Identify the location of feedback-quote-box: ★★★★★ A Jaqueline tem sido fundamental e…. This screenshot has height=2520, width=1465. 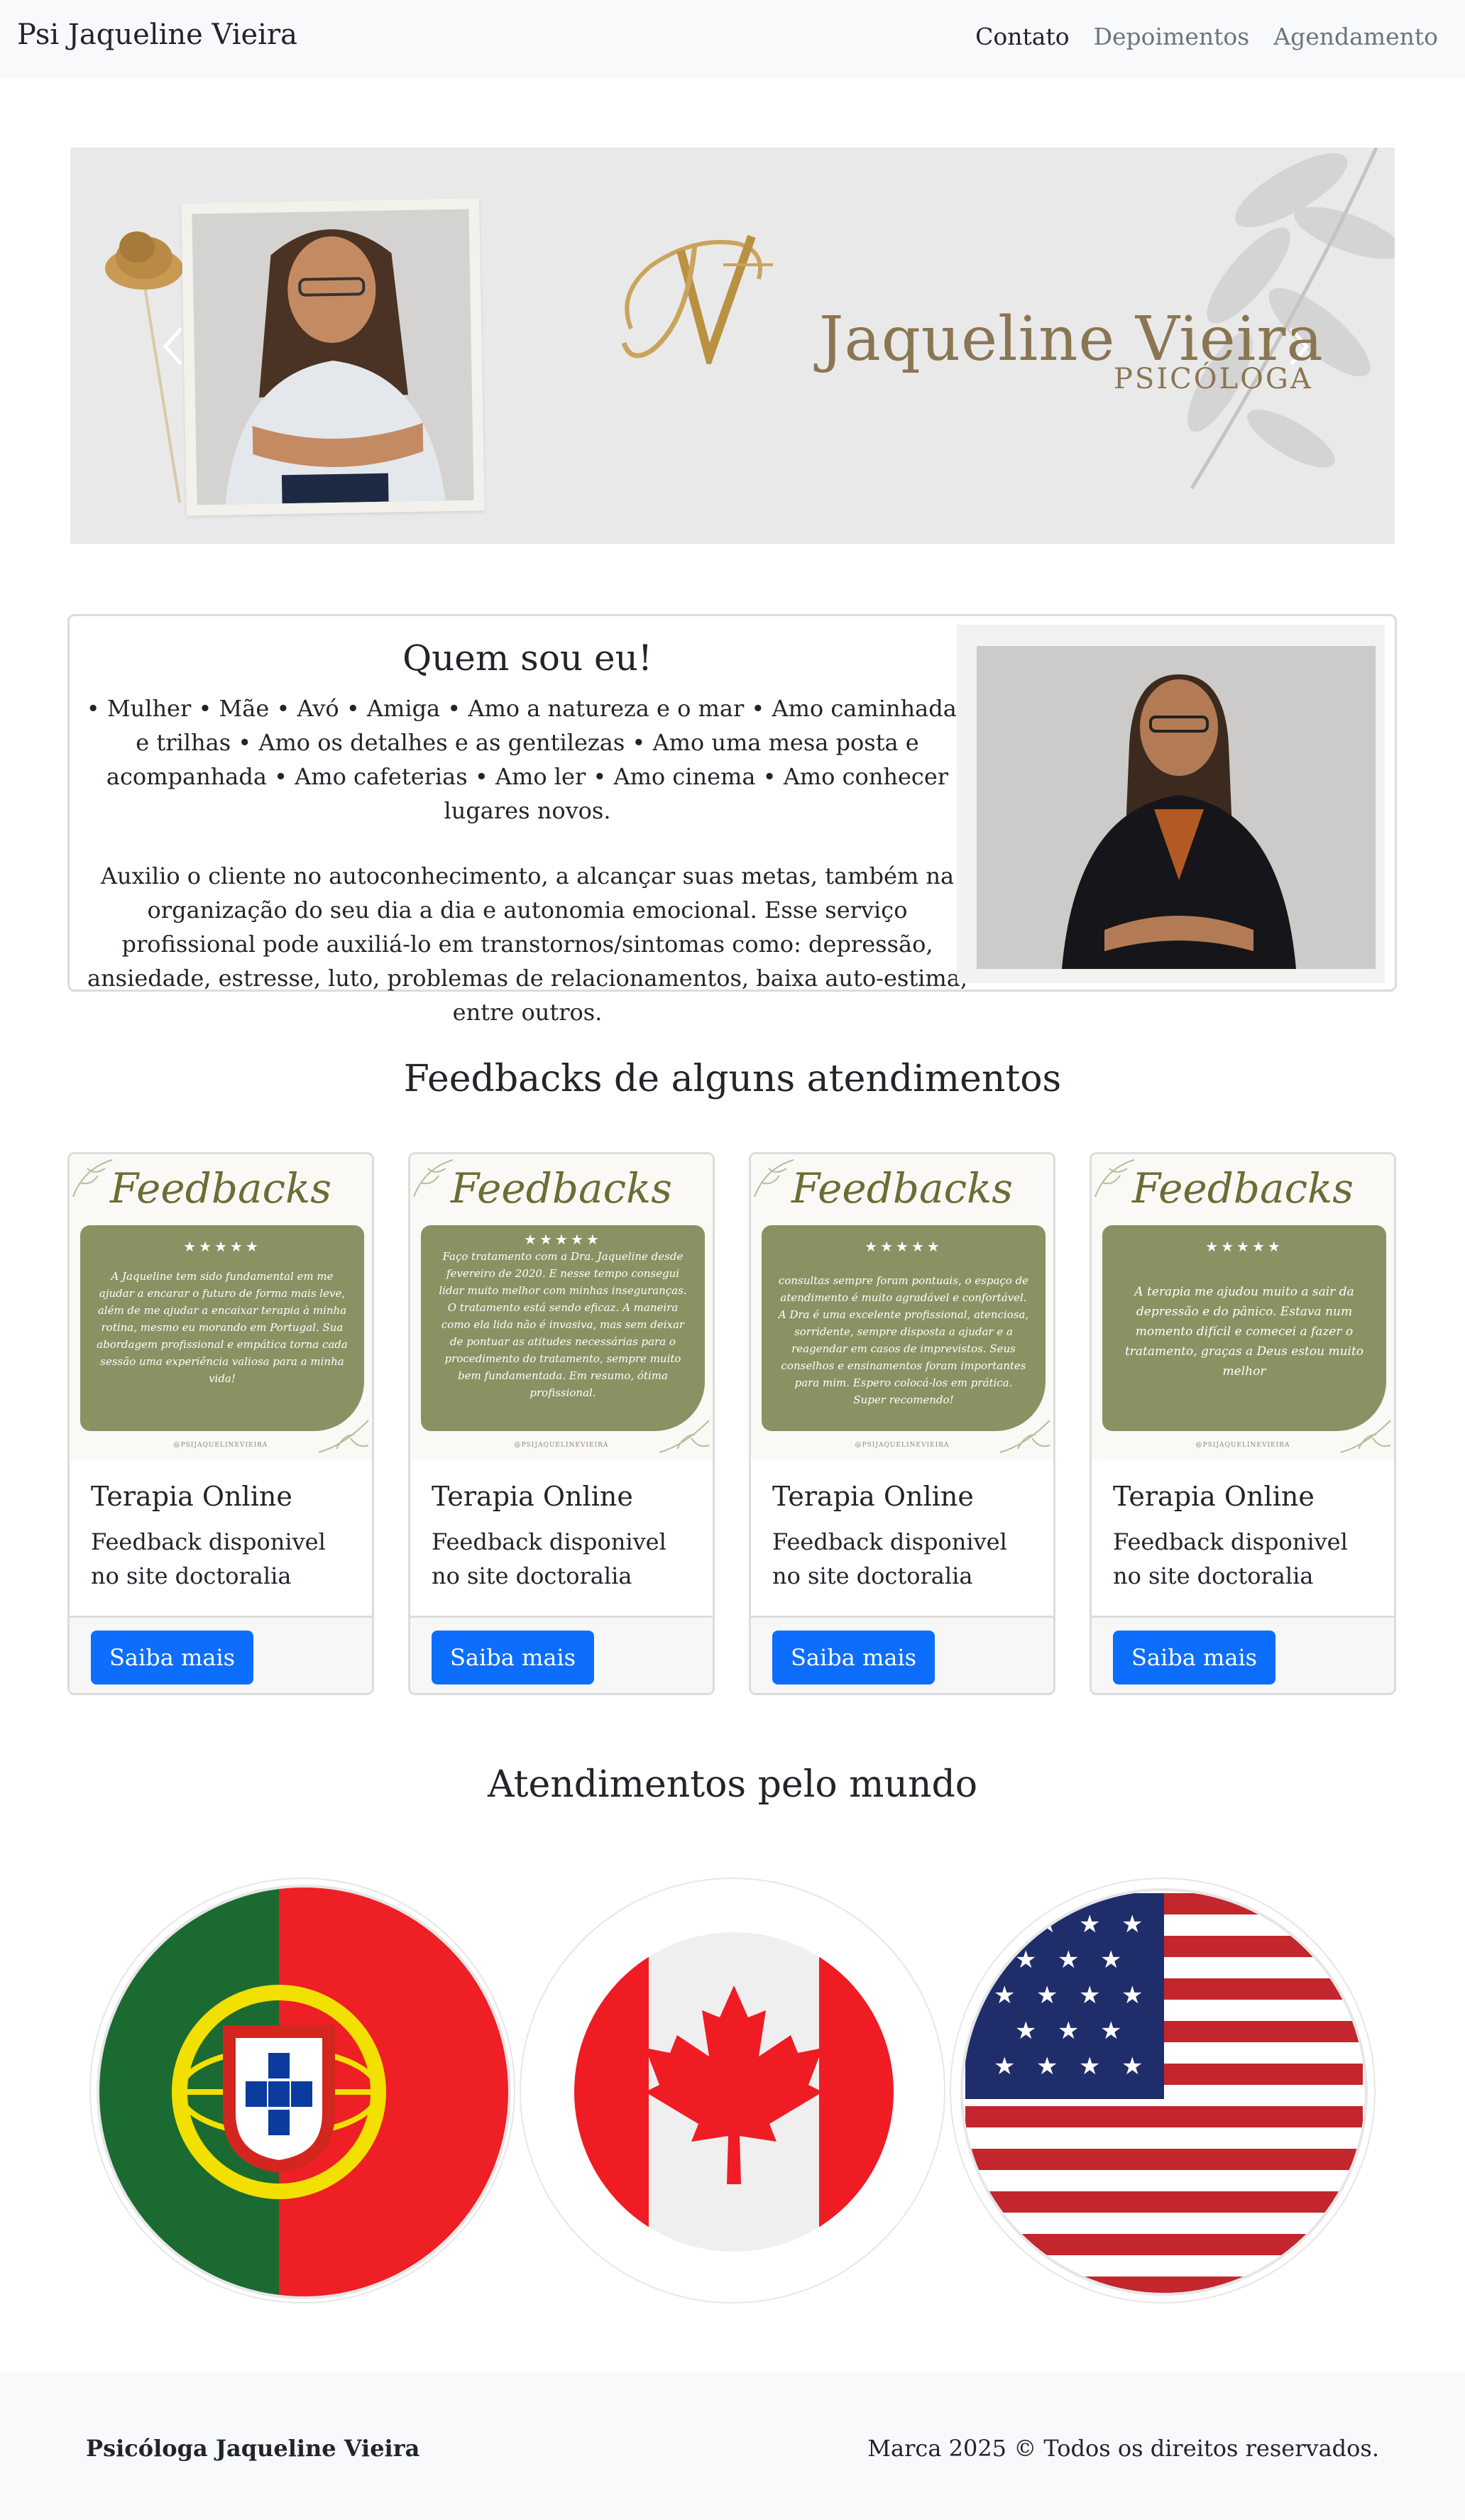
(222, 1328).